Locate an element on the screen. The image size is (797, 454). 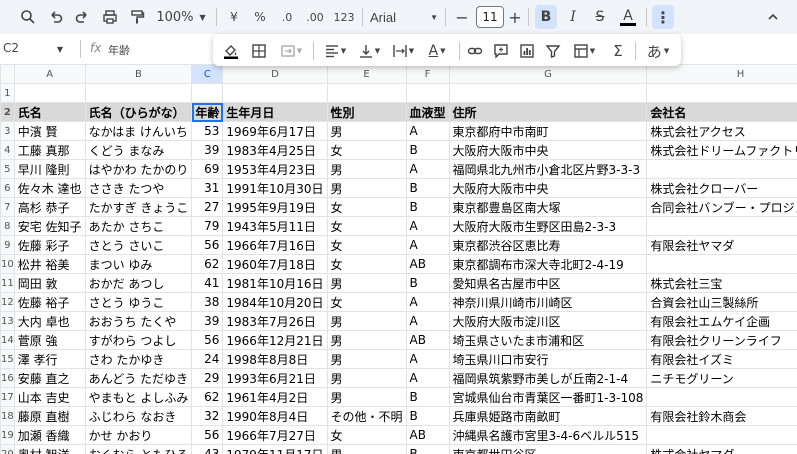
merge-cells-icon: ▼ is located at coordinates (291, 51).